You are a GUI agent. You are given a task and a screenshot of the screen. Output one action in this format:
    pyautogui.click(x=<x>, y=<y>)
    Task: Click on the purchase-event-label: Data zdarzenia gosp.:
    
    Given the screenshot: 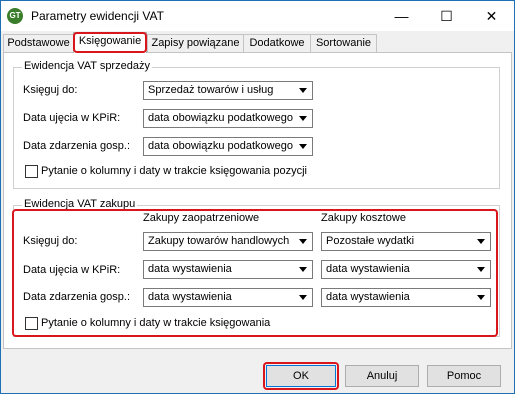 What is the action you would take?
    pyautogui.click(x=77, y=297)
    